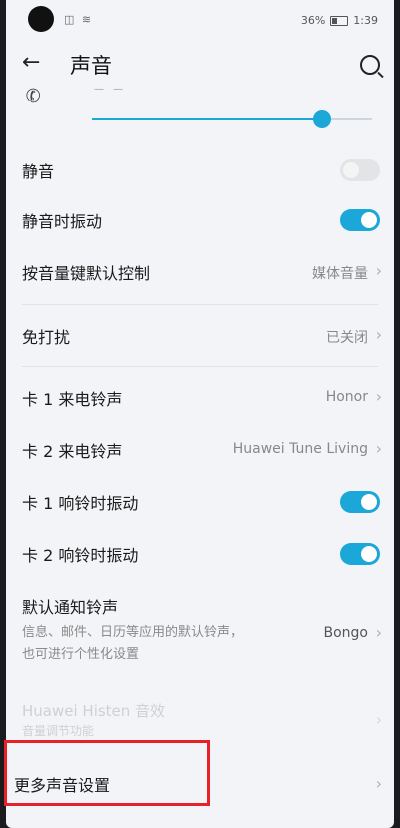 This screenshot has height=828, width=400. What do you see at coordinates (80, 503) in the screenshot?
I see `sim1-vibrate-label: 卡 1 响铃时振动` at bounding box center [80, 503].